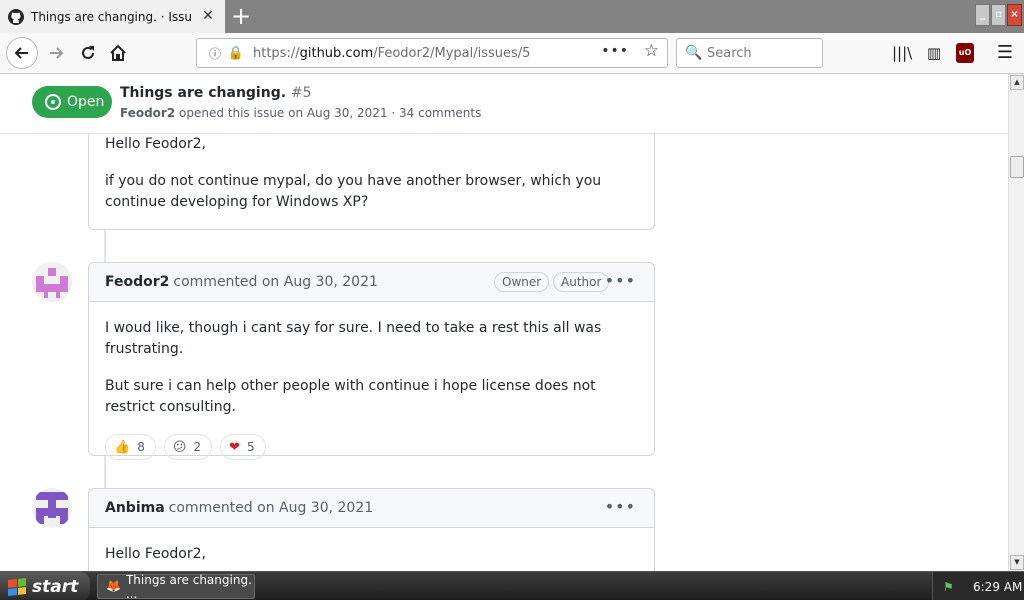 The width and height of the screenshot is (1024, 600). What do you see at coordinates (998, 586) in the screenshot?
I see `clock: 6:29 AM` at bounding box center [998, 586].